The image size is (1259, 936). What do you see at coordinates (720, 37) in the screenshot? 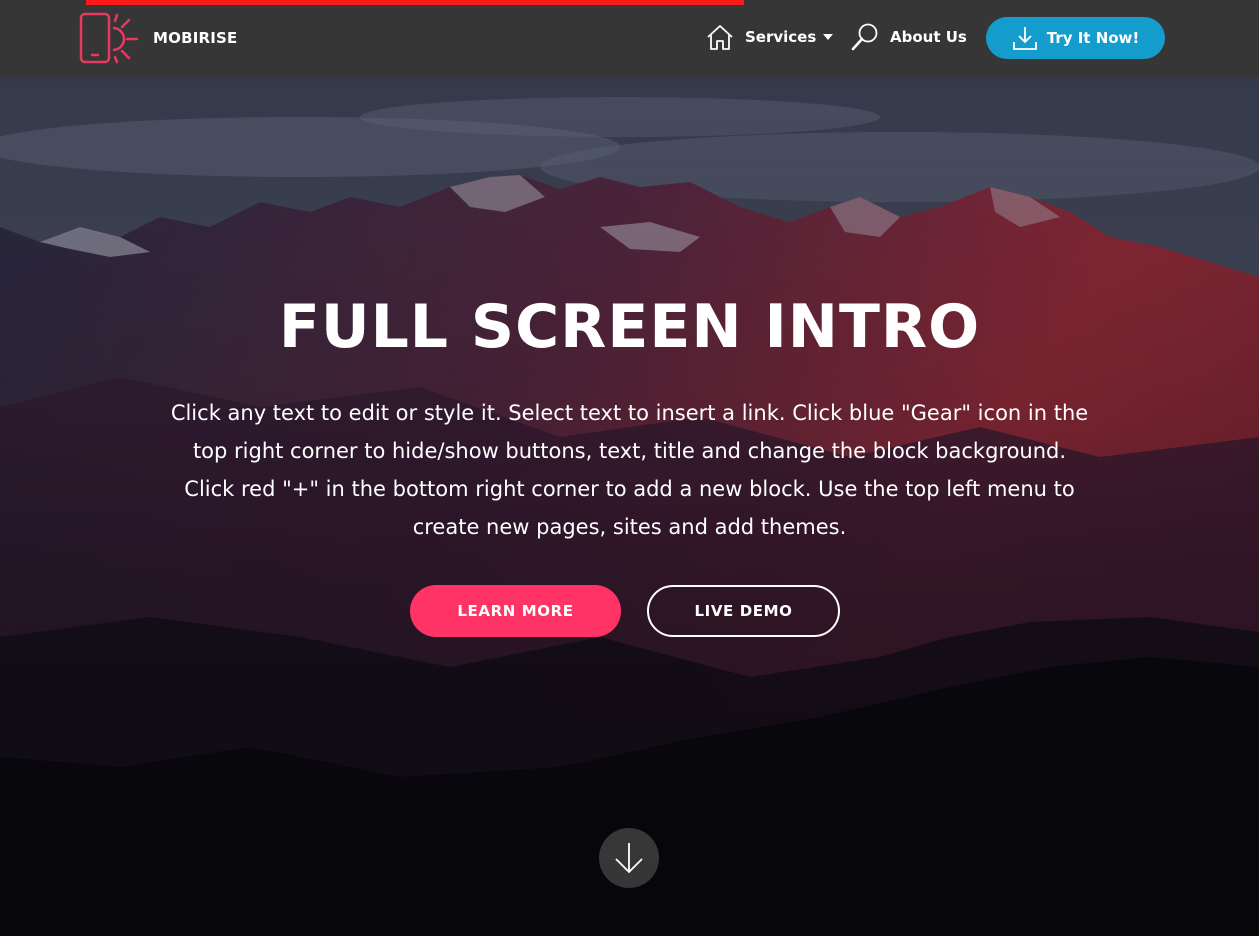
I see `home-icon` at bounding box center [720, 37].